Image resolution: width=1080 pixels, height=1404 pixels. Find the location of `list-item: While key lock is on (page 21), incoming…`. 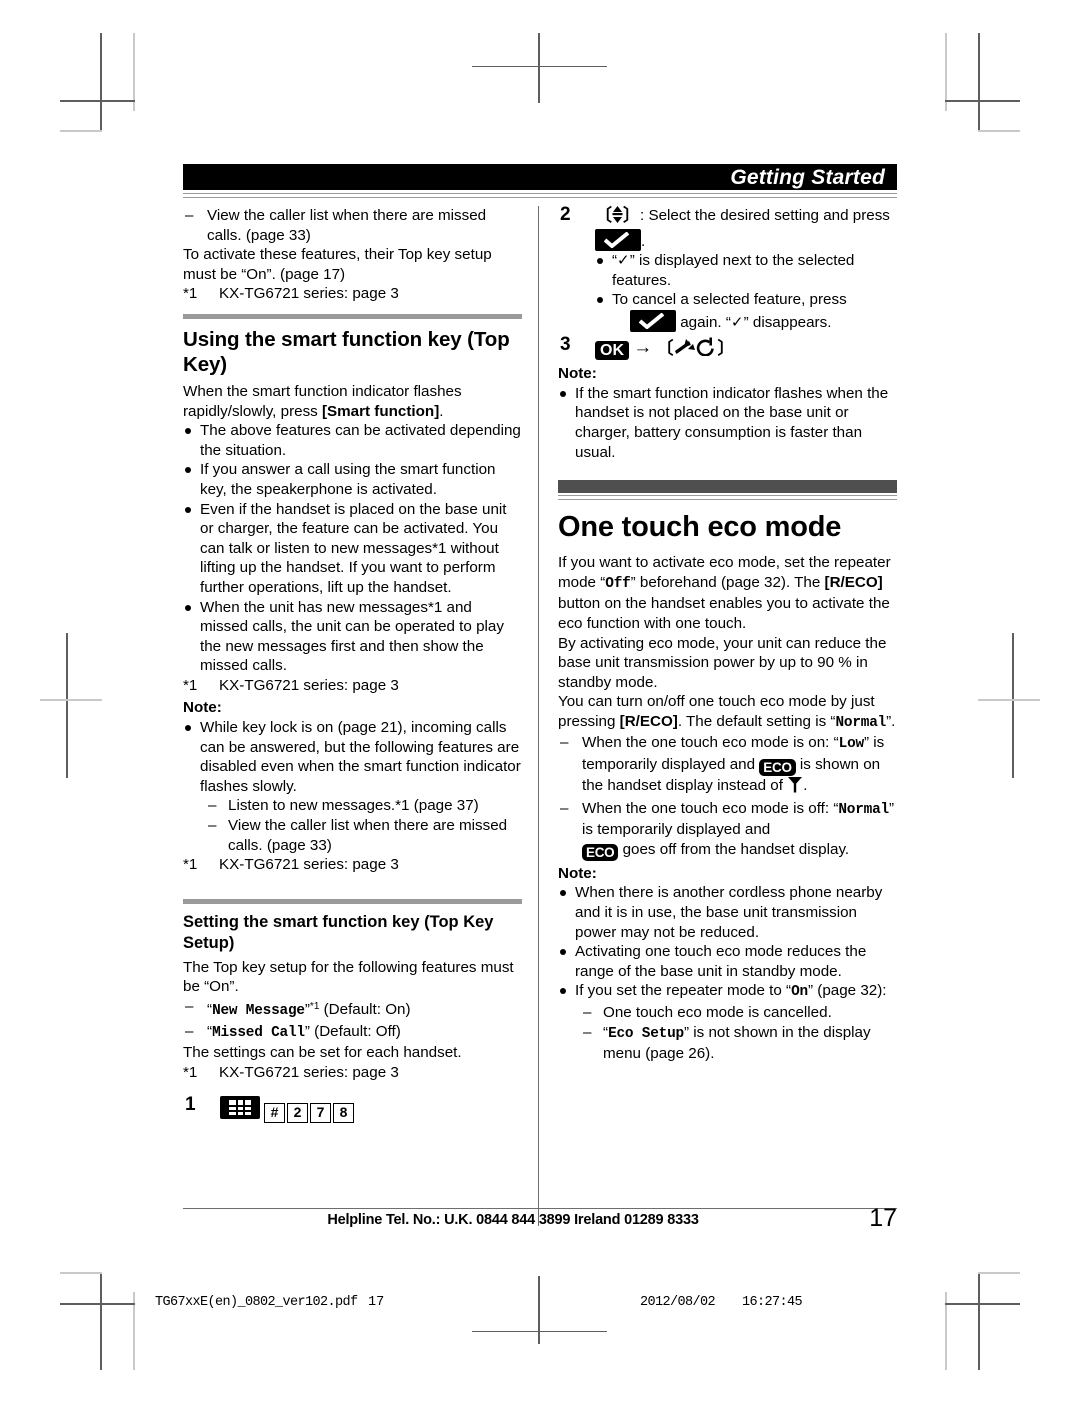

list-item: While key lock is on (page 21), incoming… is located at coordinates (352, 786).